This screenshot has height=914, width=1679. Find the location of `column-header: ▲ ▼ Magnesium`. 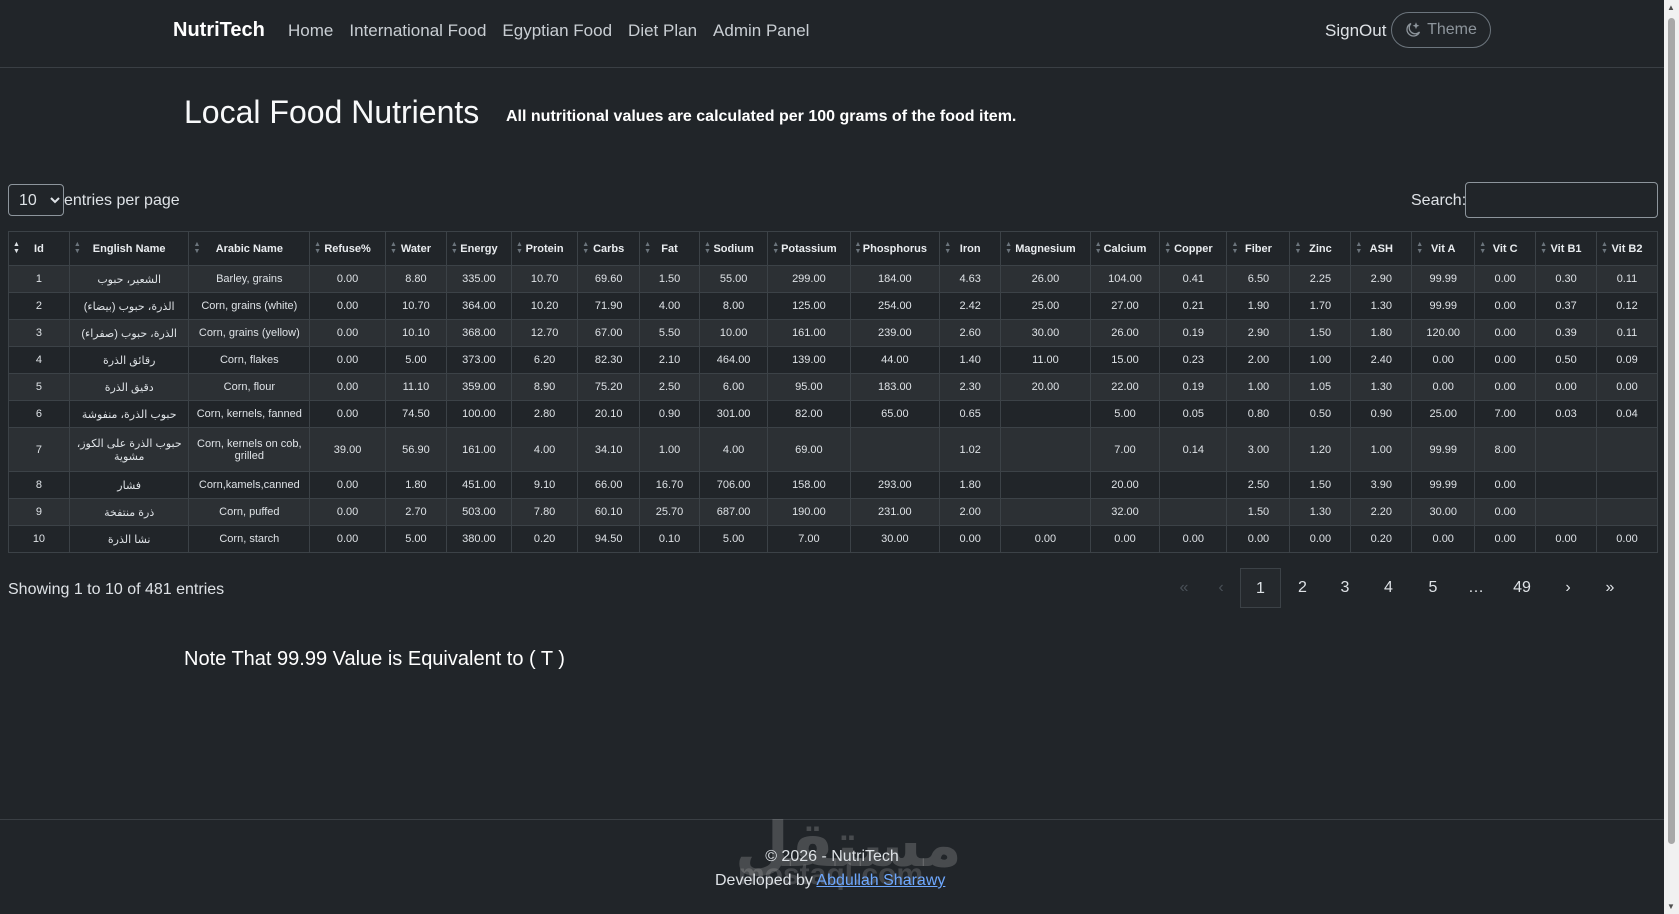

column-header: ▲ ▼ Magnesium is located at coordinates (1045, 248).